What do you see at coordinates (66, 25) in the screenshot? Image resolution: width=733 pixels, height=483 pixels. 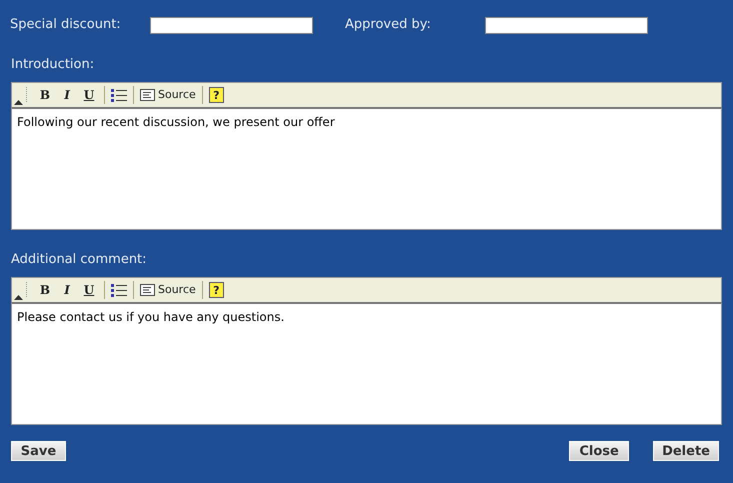 I see `field-label: Special discount:` at bounding box center [66, 25].